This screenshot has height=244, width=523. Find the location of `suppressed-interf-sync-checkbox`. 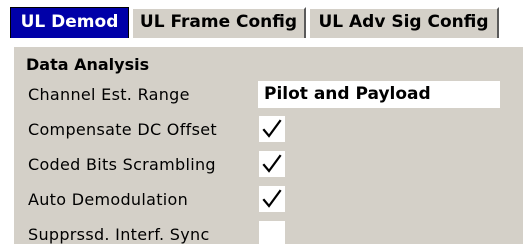

suppressed-interf-sync-checkbox is located at coordinates (272, 232).